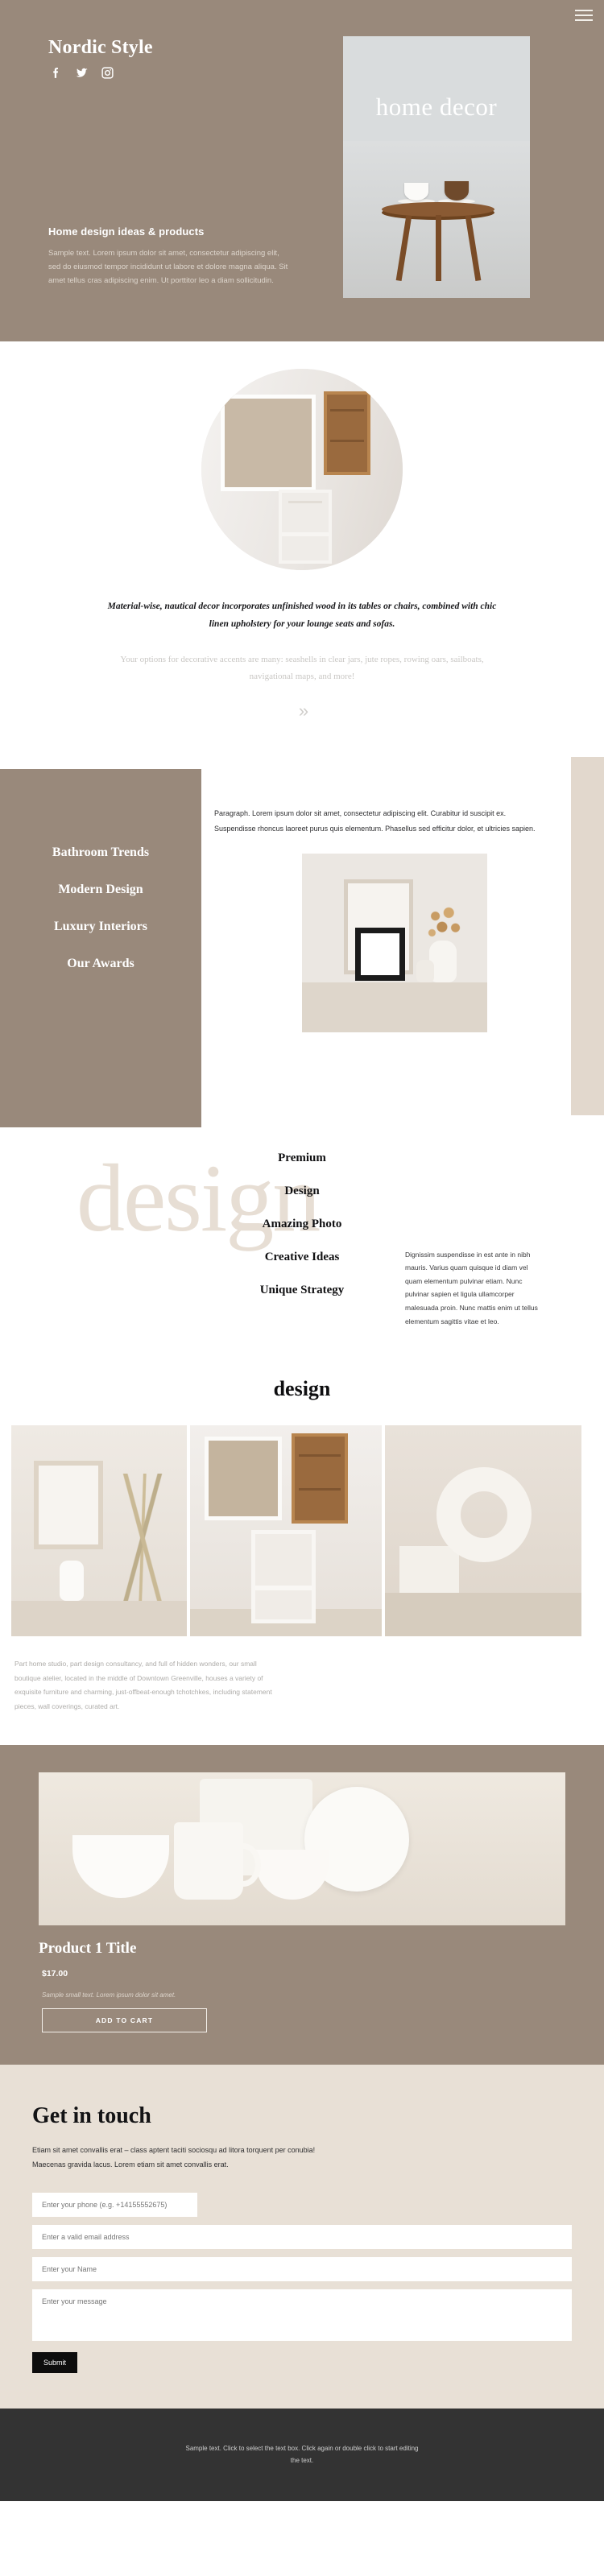  I want to click on black-frame-shape, so click(380, 954).